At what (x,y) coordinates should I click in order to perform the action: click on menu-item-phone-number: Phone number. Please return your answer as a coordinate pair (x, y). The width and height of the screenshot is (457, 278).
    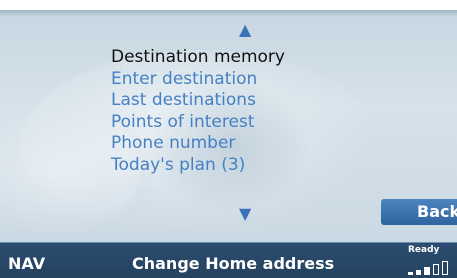
    Looking at the image, I should click on (198, 144).